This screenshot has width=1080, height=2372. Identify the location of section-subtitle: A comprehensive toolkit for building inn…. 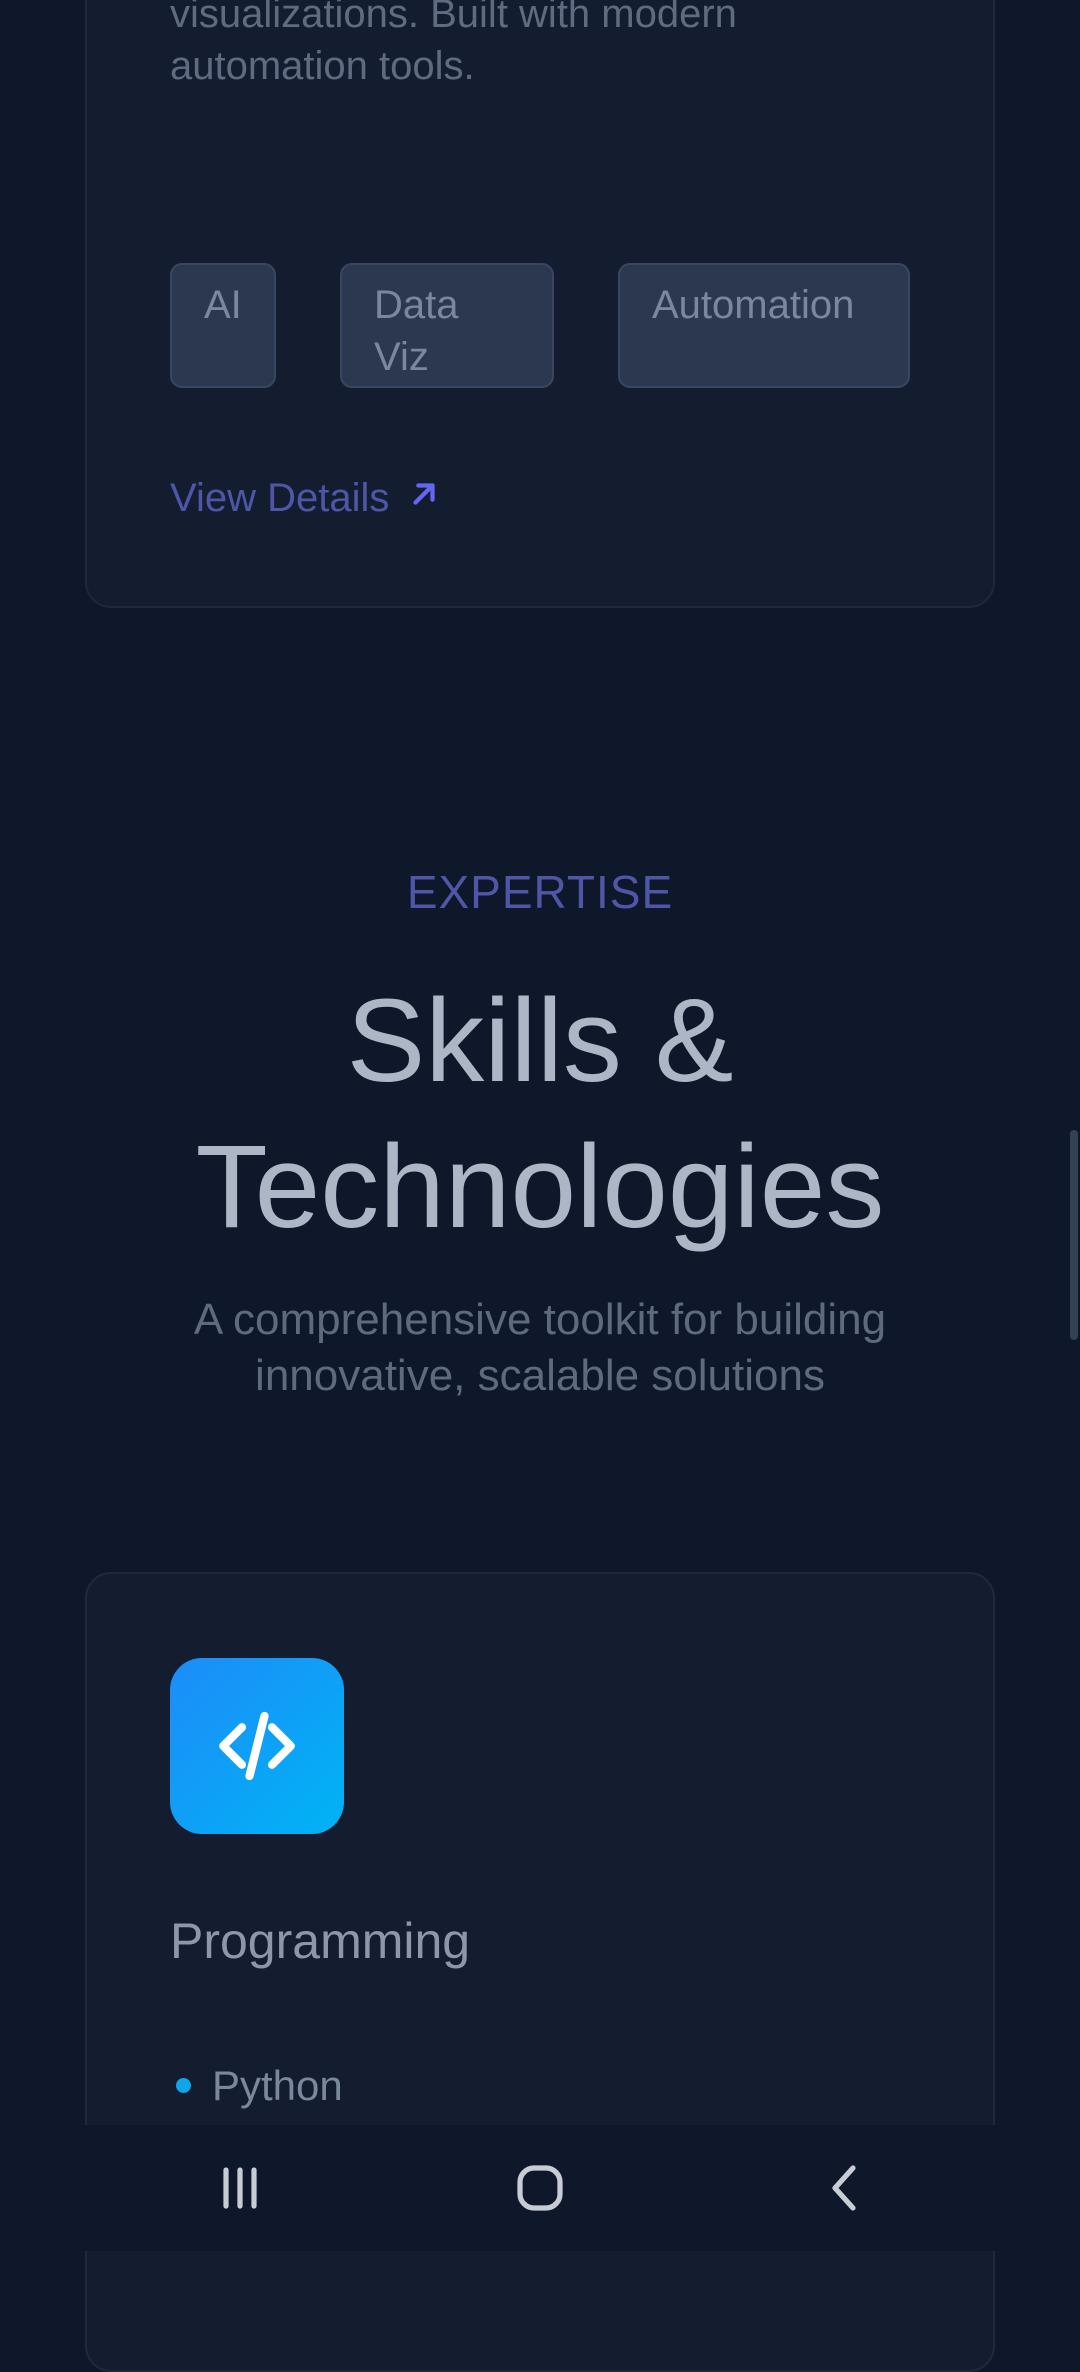
(540, 1347).